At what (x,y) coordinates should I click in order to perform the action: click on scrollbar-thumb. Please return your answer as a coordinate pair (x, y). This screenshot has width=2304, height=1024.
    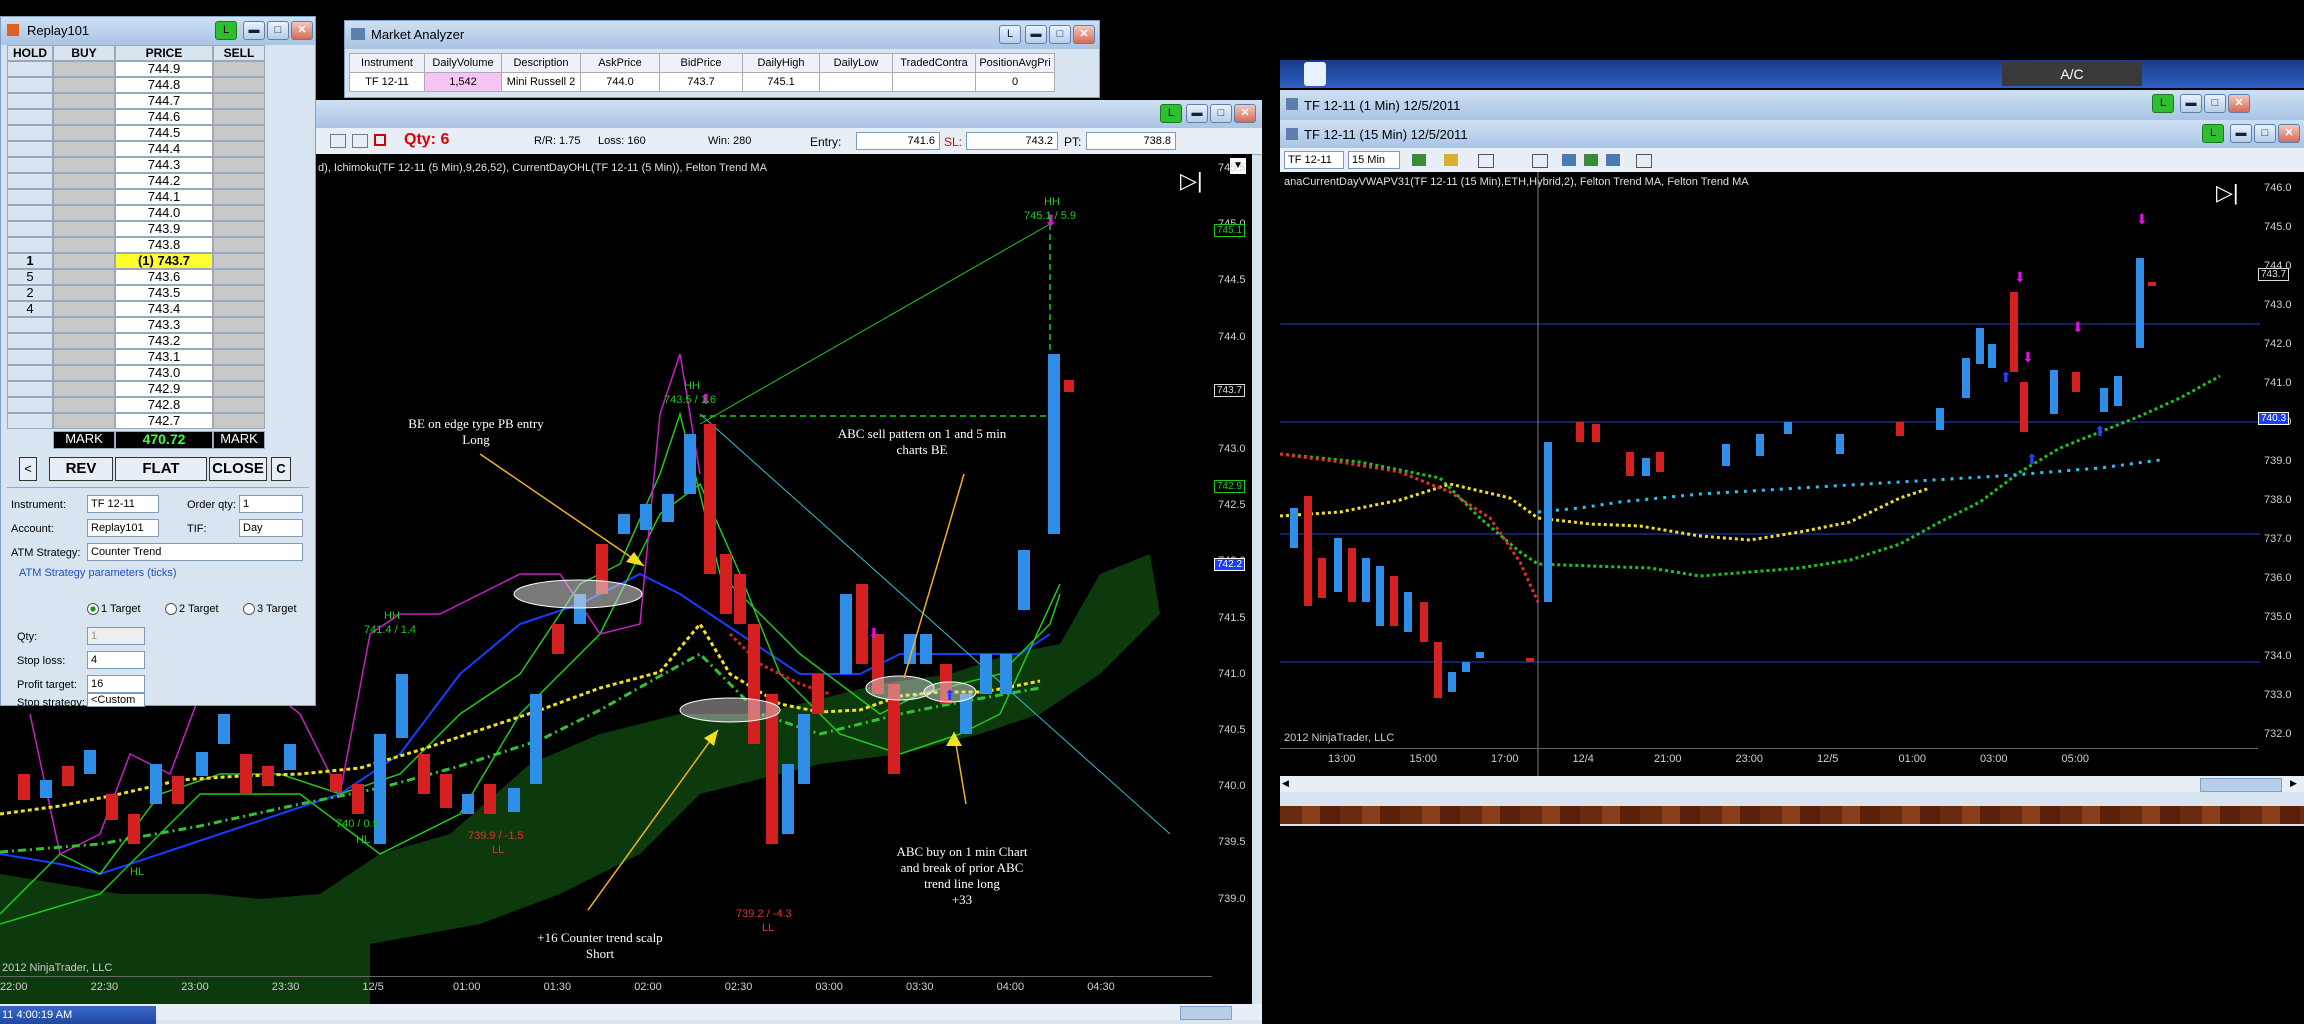
    Looking at the image, I should click on (1206, 1013).